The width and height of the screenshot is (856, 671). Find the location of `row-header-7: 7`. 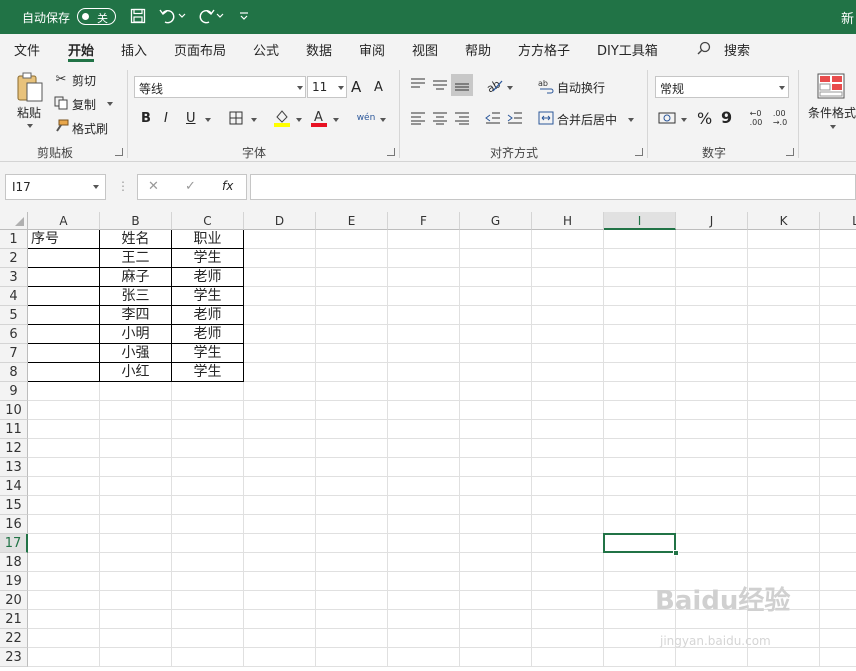

row-header-7: 7 is located at coordinates (14, 353).